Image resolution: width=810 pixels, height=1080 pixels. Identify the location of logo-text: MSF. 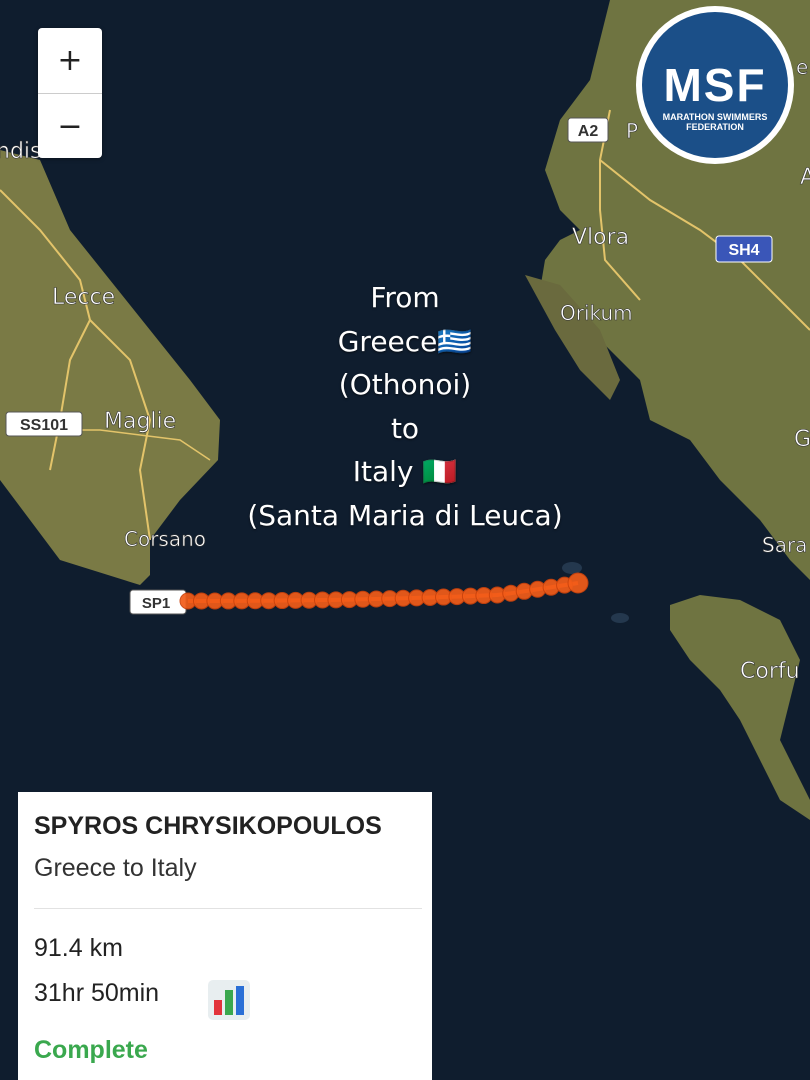
(715, 85).